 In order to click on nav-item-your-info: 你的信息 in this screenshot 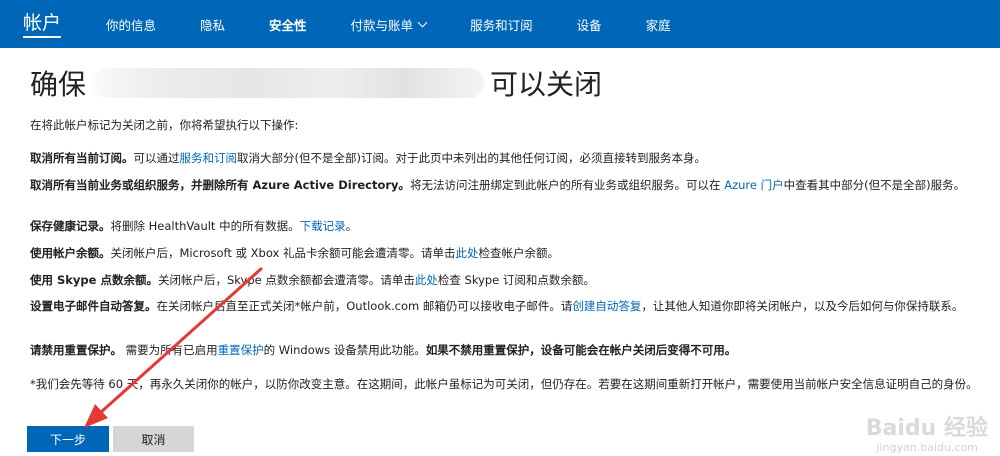, I will do `click(131, 24)`.